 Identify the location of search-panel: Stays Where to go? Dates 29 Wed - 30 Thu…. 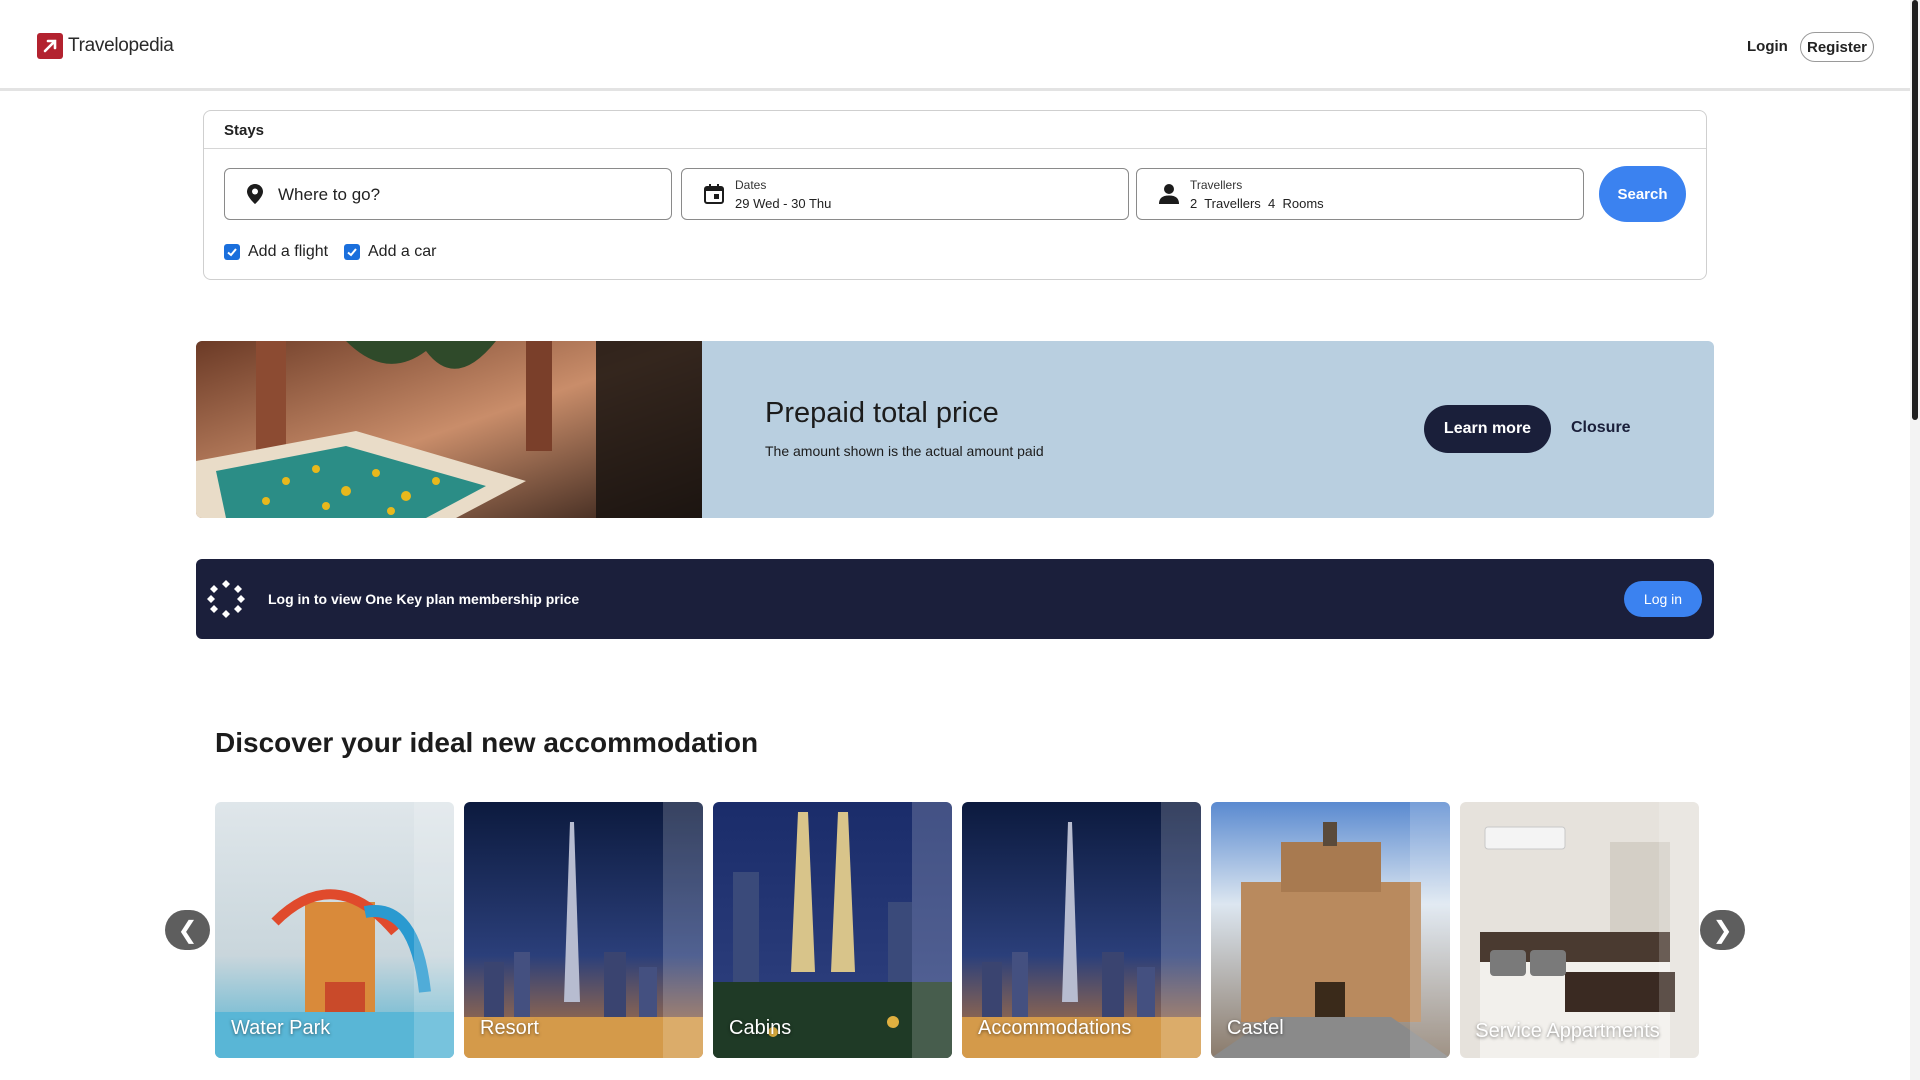
(955, 195).